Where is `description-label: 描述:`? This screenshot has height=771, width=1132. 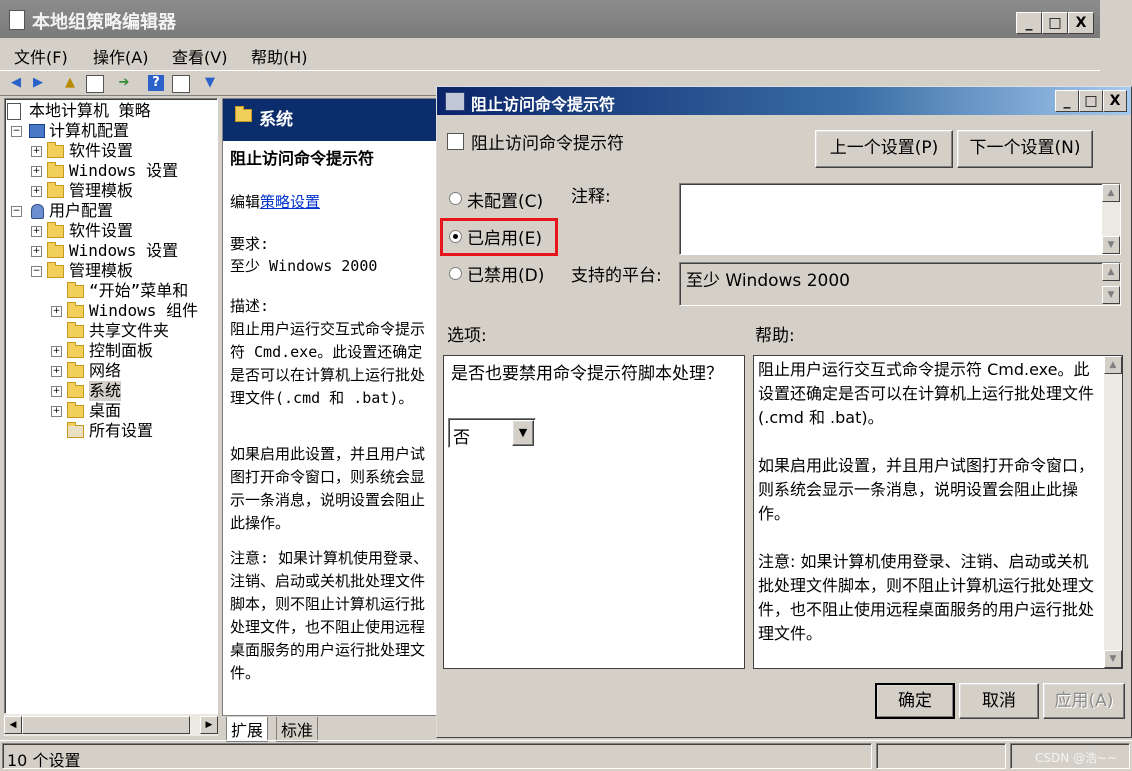 description-label: 描述: is located at coordinates (250, 306).